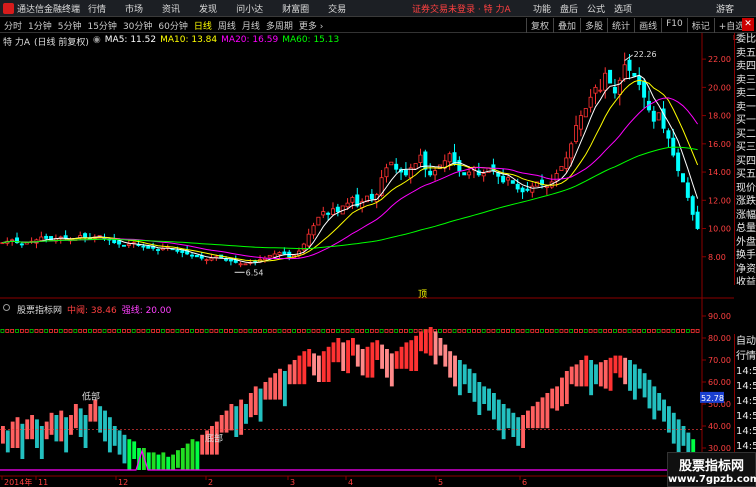  I want to click on menu-item-3: 发现, so click(208, 8).